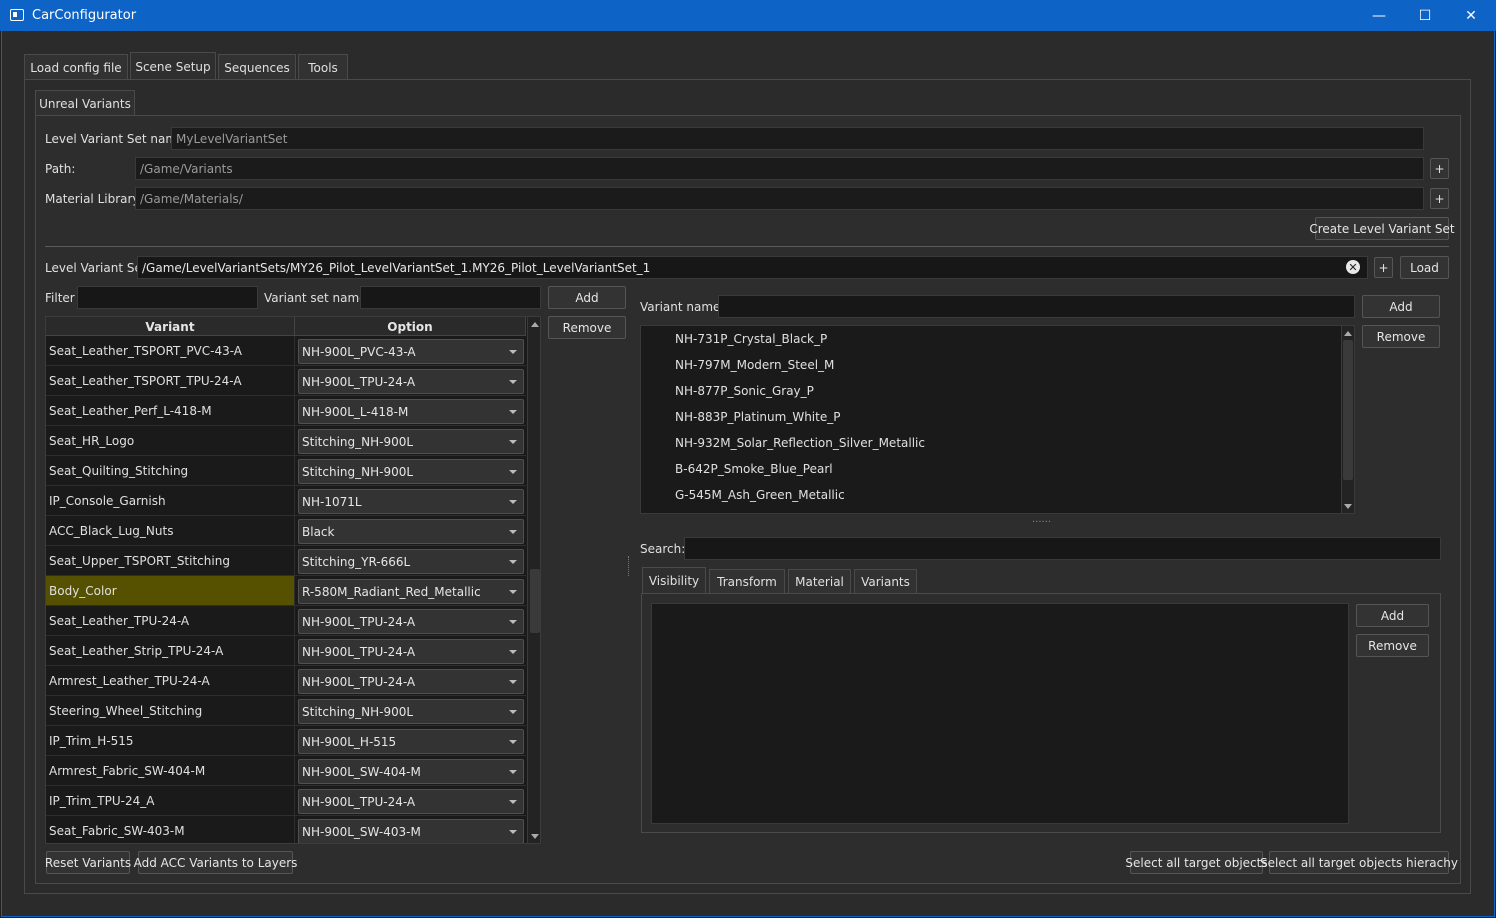 The width and height of the screenshot is (1496, 918). I want to click on list-item: NH-877P_Sonic_Gray_P, so click(744, 391).